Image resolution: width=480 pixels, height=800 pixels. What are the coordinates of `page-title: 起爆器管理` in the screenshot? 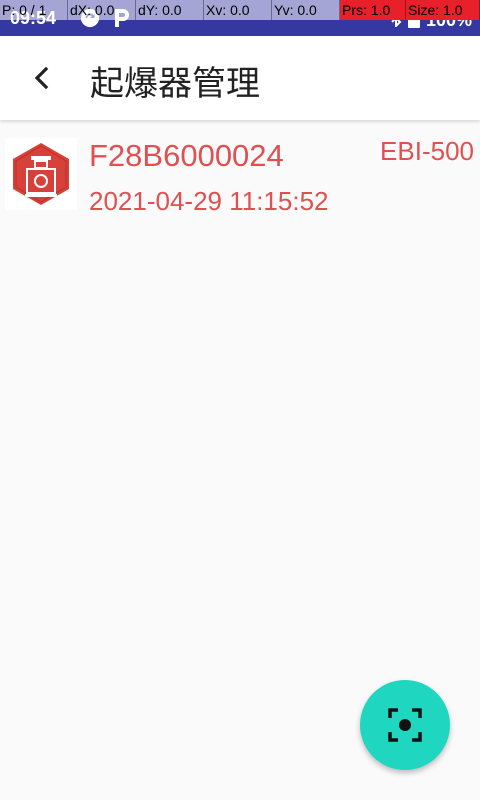 It's located at (175, 84).